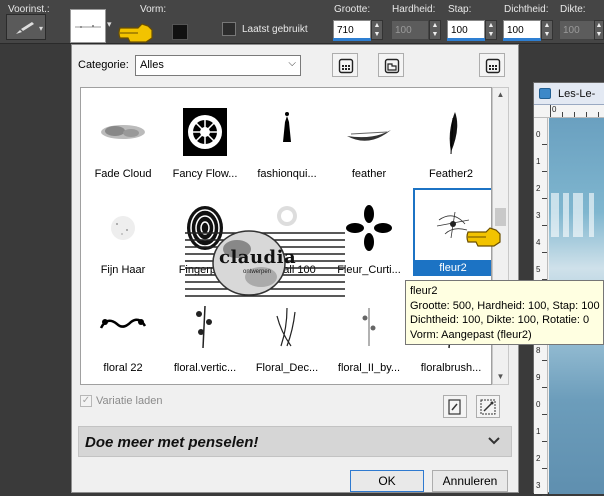 The width and height of the screenshot is (604, 496). I want to click on size-spinner: ▲ ▼, so click(377, 30).